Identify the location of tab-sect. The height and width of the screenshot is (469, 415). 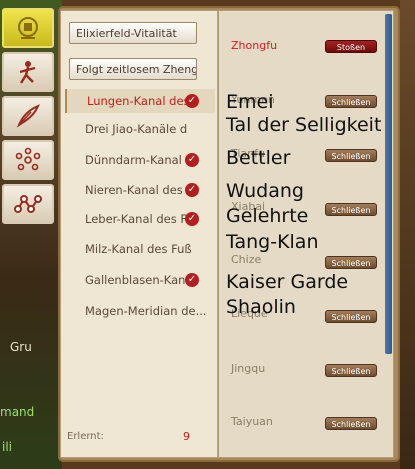
(28, 28).